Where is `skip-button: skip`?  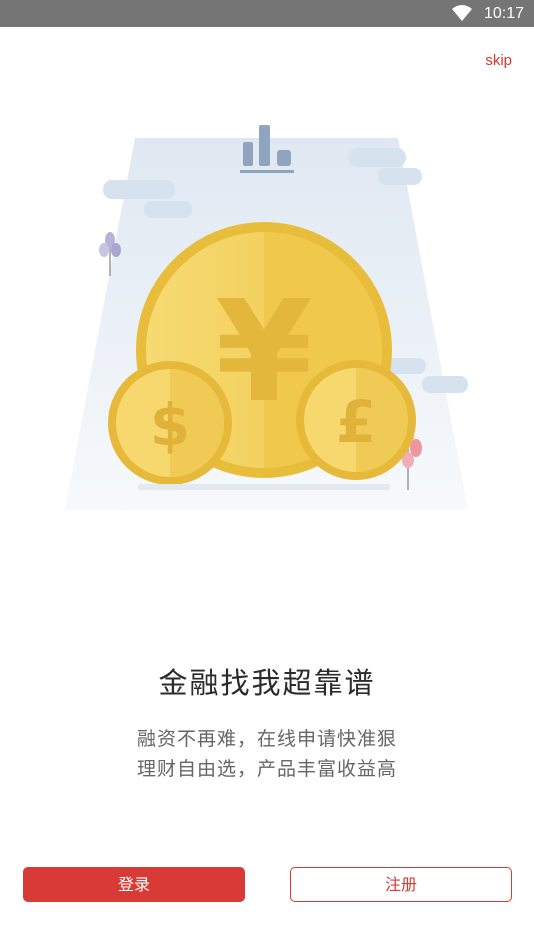
skip-button: skip is located at coordinates (498, 60).